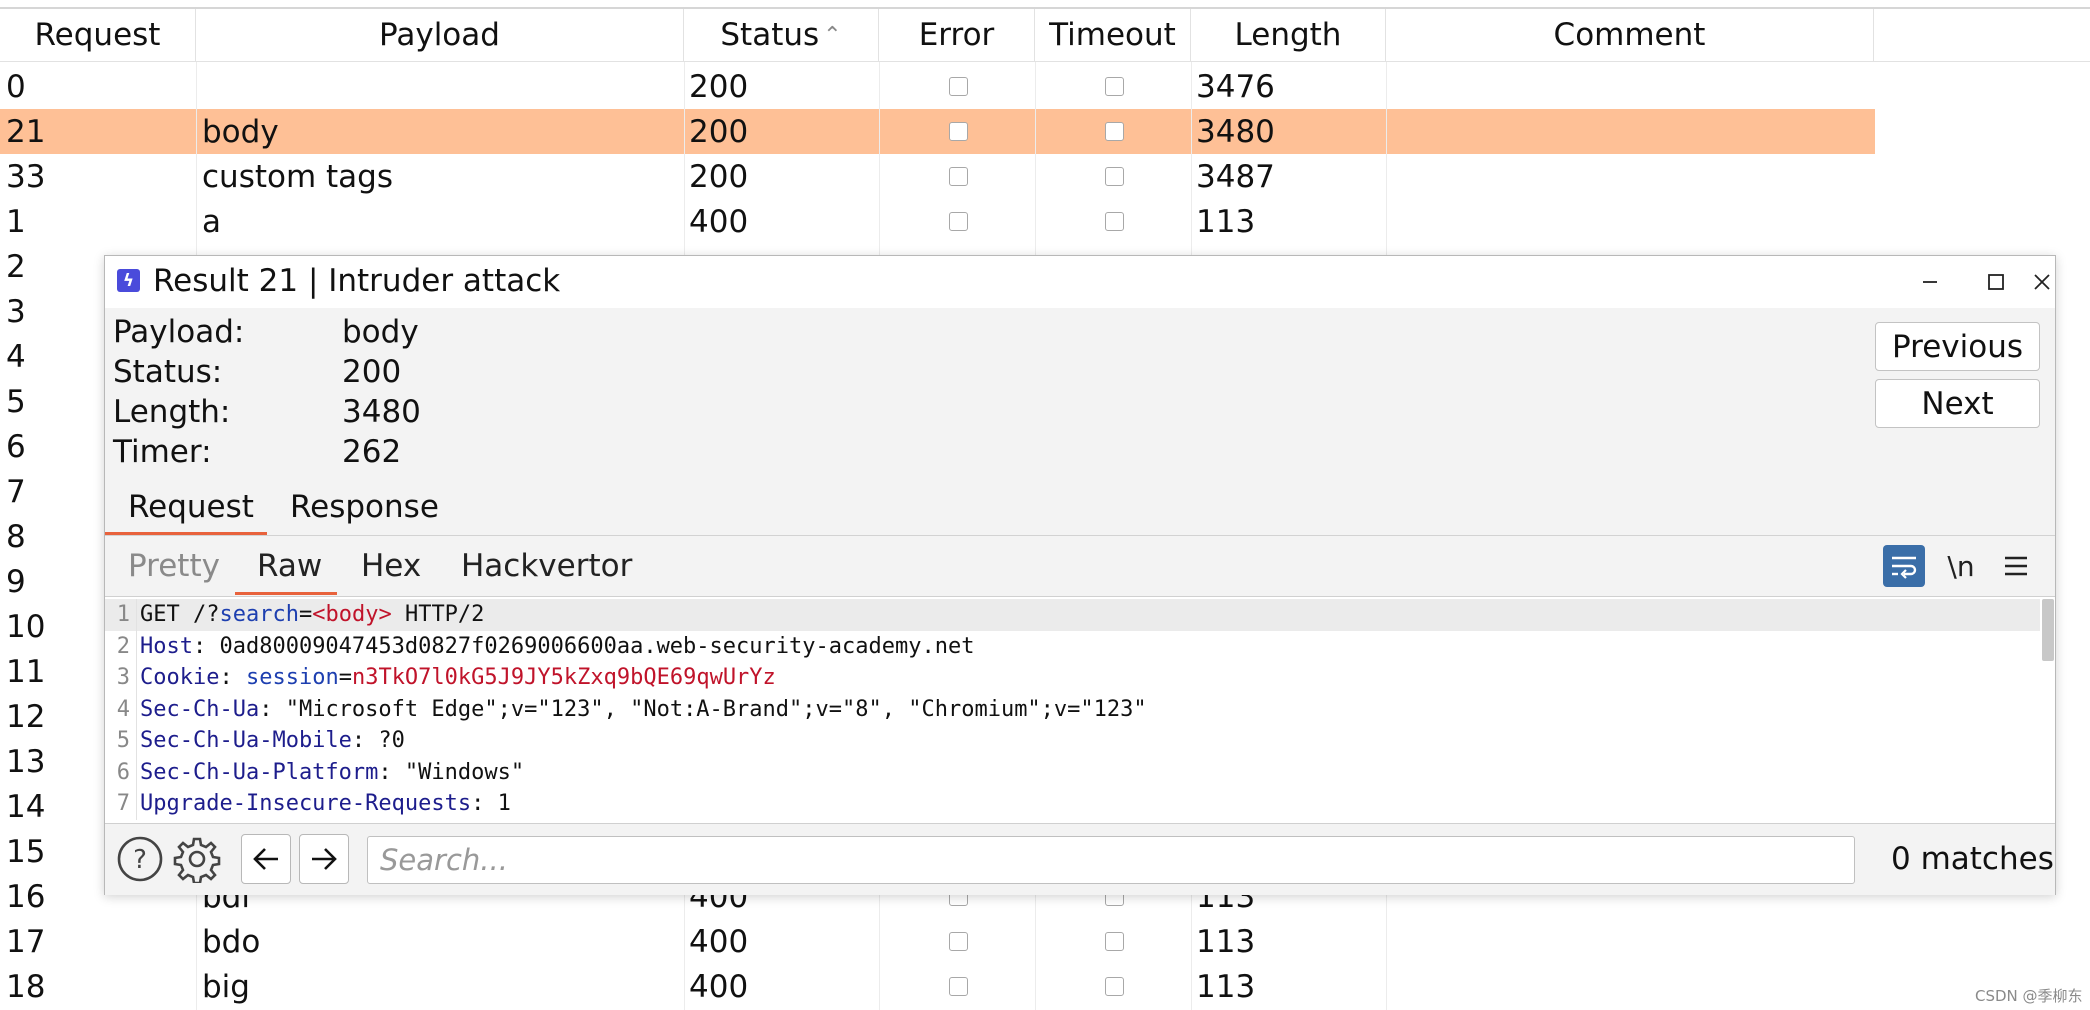 The height and width of the screenshot is (1010, 2090). Describe the element at coordinates (1957, 346) in the screenshot. I see `previous-button: Previous` at that location.